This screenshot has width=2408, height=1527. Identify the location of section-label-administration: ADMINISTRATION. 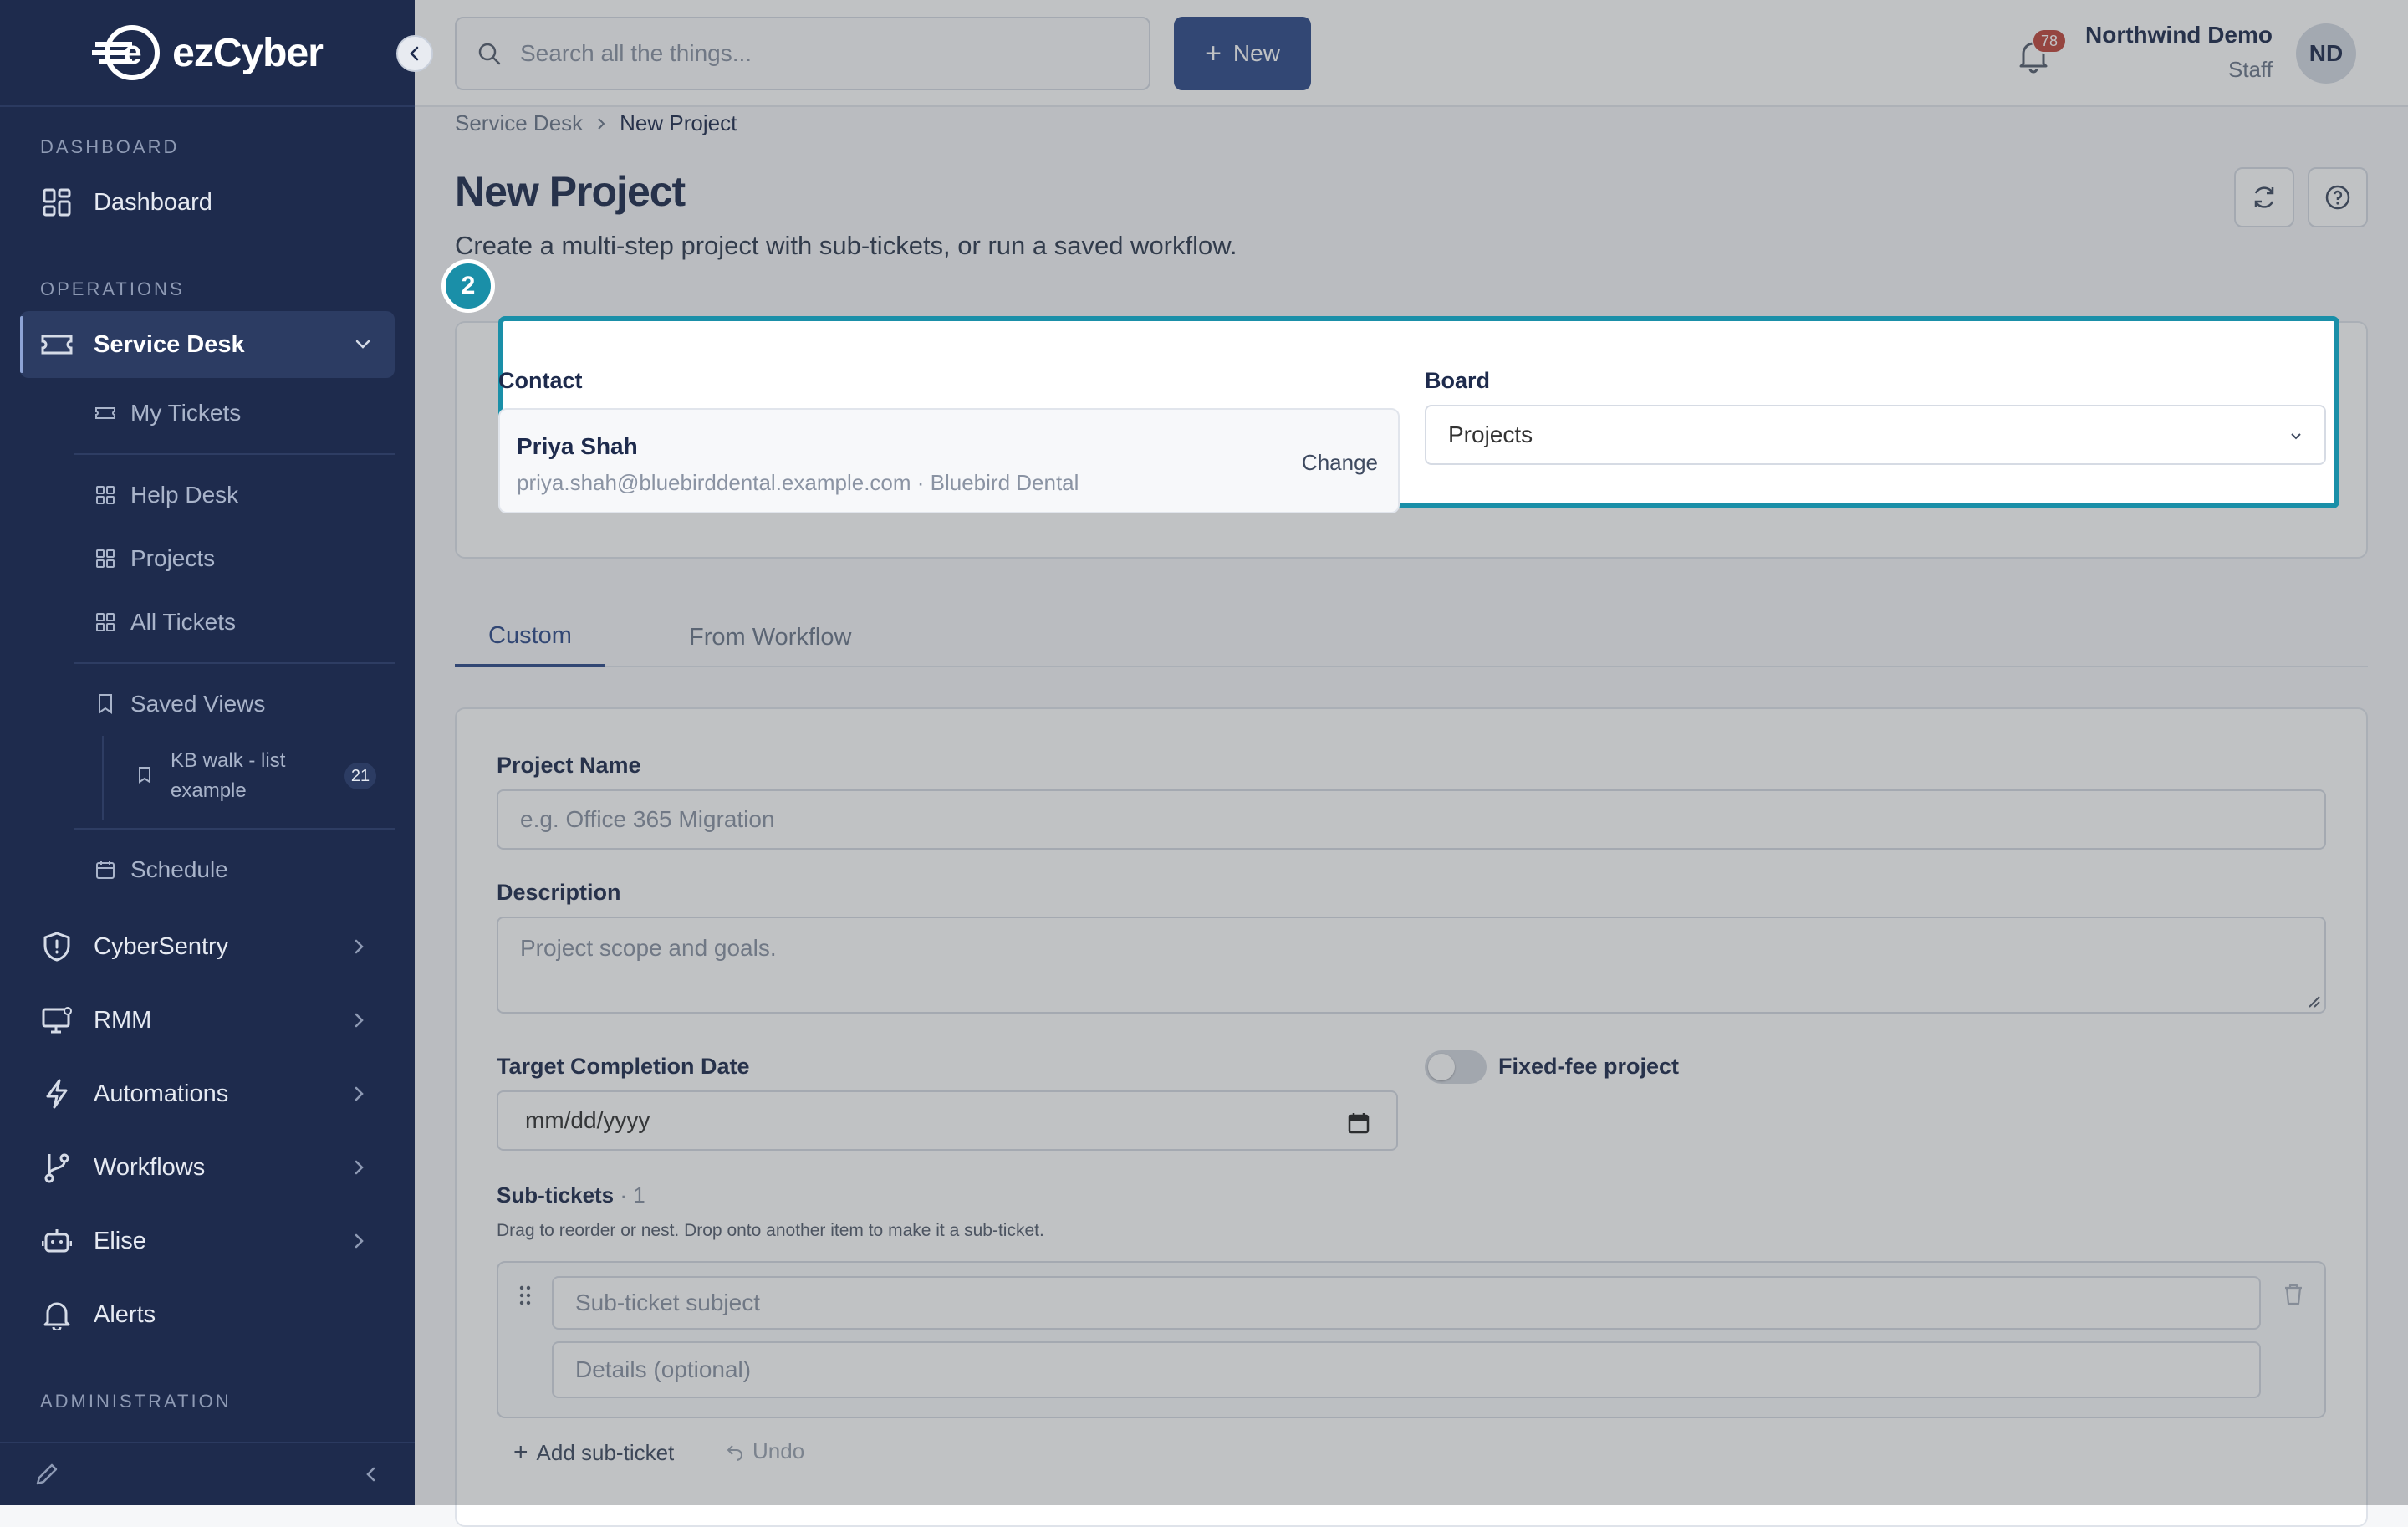
(136, 1401).